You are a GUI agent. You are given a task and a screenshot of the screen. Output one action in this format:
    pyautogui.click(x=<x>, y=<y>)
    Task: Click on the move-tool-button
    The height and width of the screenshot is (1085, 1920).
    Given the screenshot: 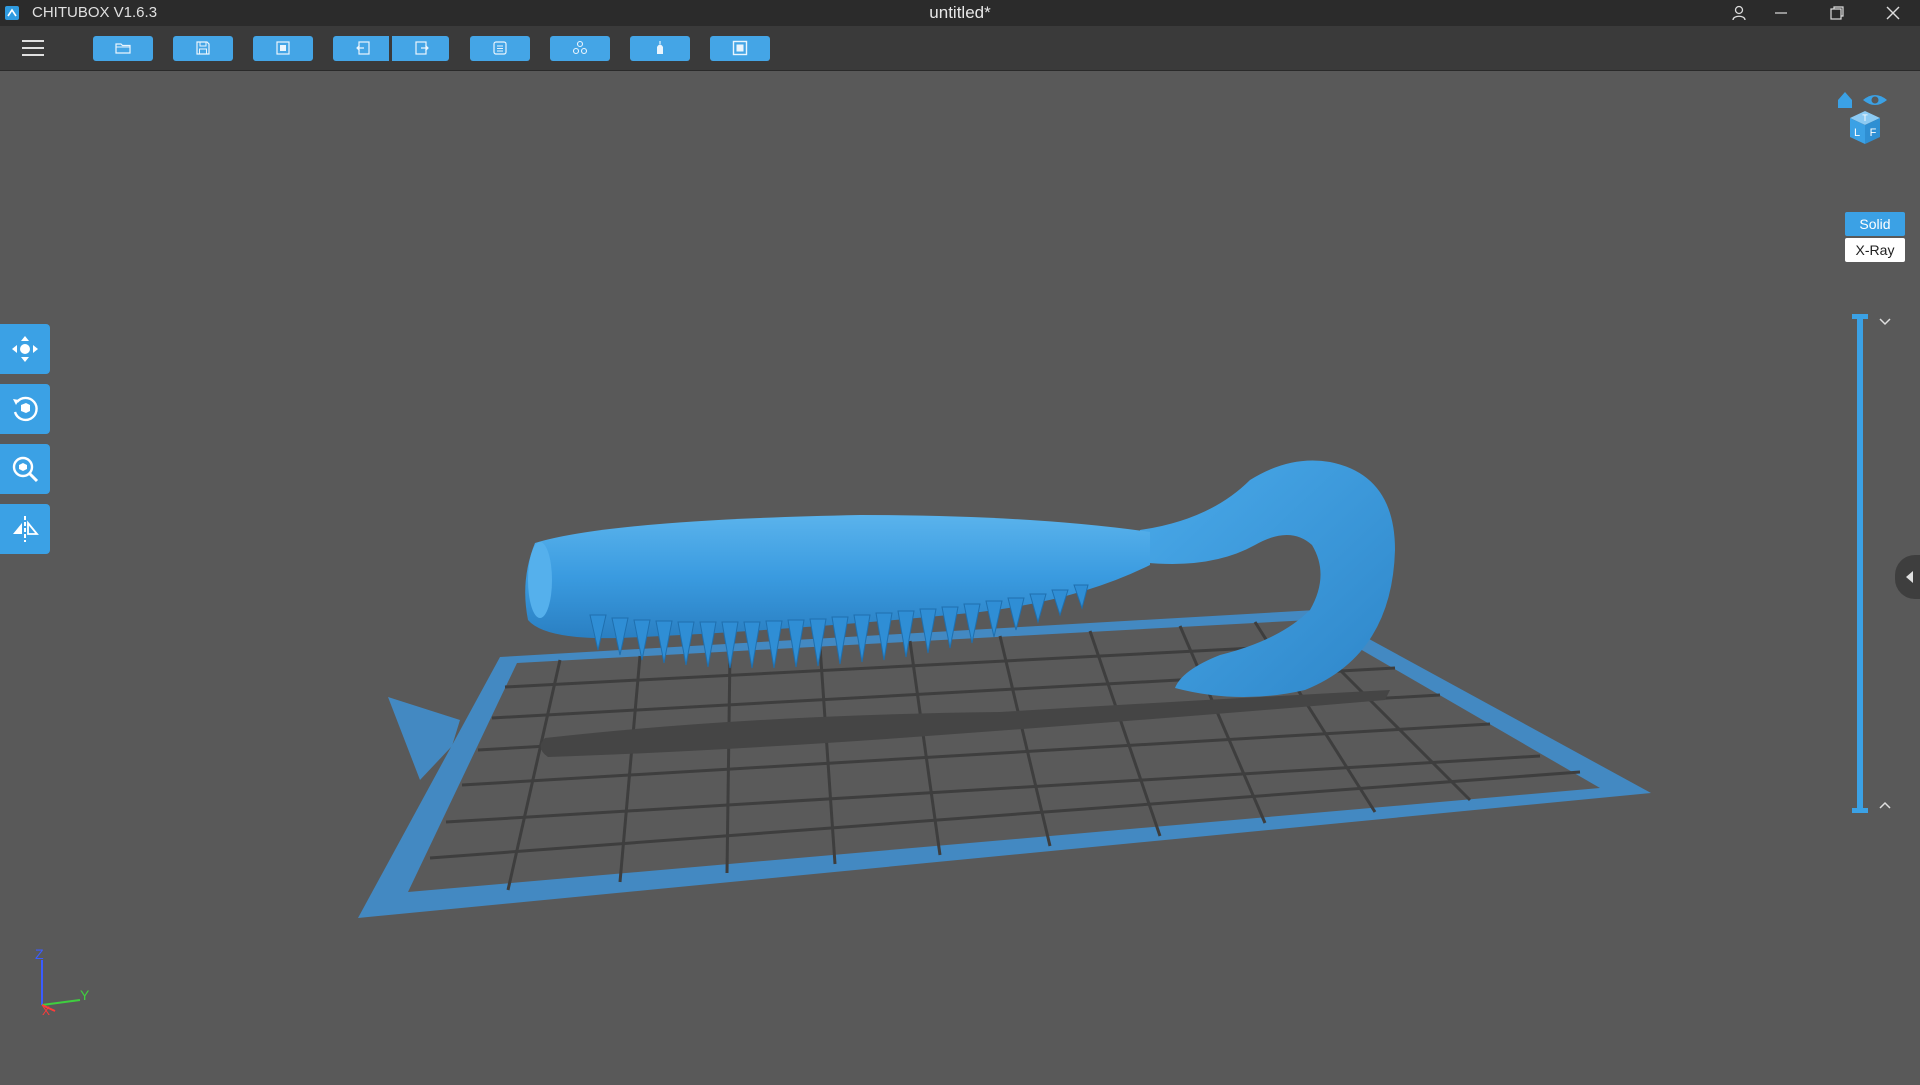 What is the action you would take?
    pyautogui.click(x=25, y=349)
    